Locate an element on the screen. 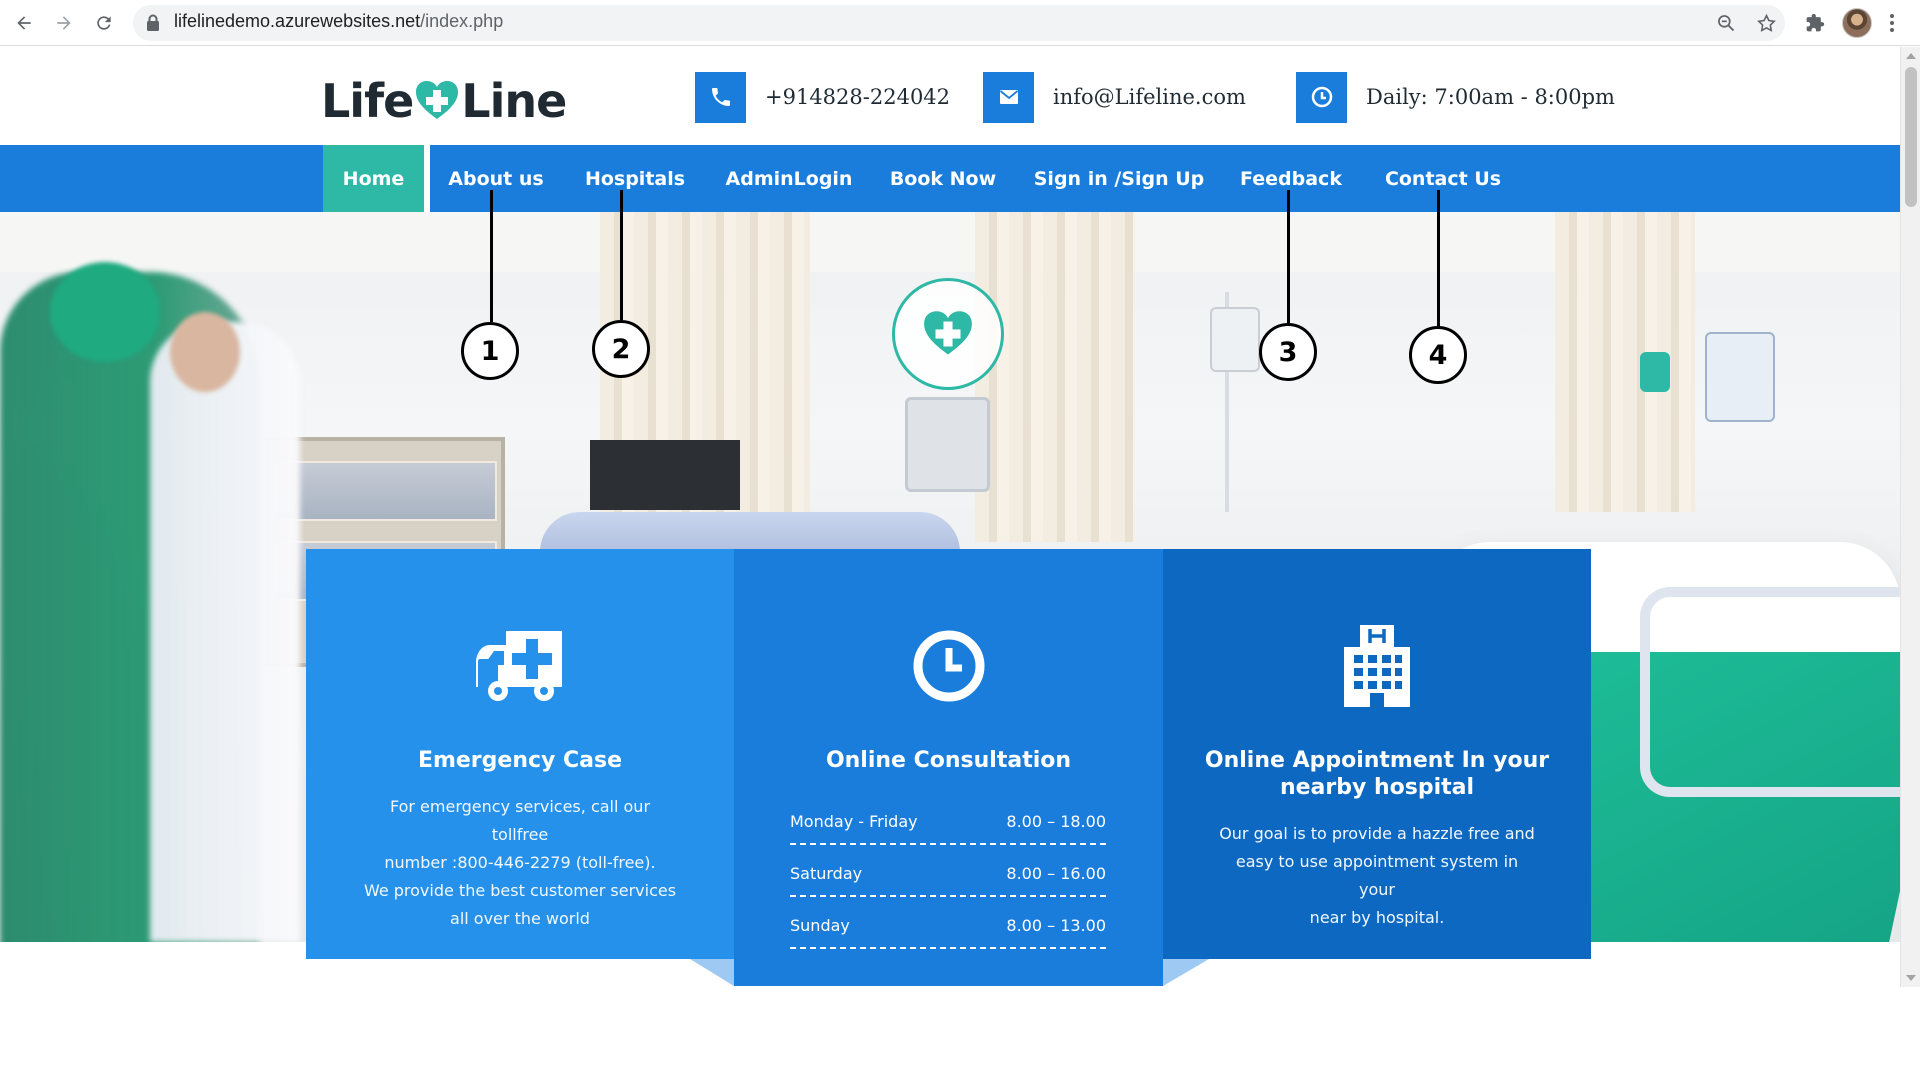  email-icon-box is located at coordinates (1008, 97).